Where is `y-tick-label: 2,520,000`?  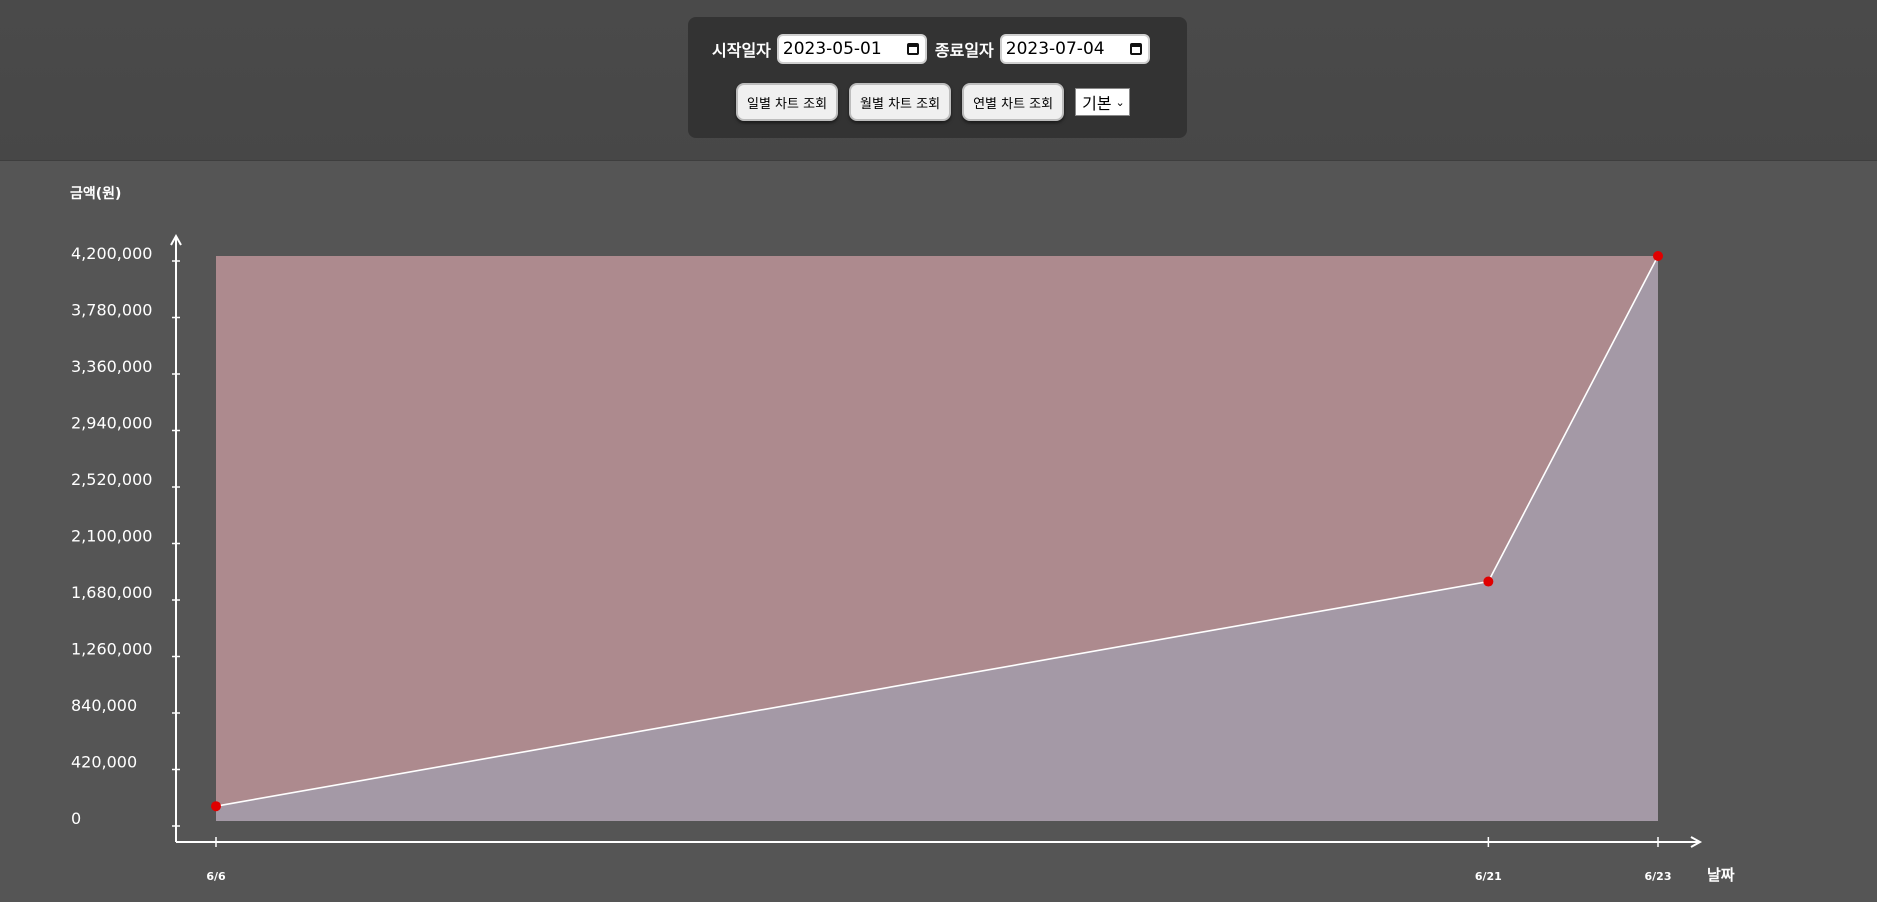 y-tick-label: 2,520,000 is located at coordinates (111, 479).